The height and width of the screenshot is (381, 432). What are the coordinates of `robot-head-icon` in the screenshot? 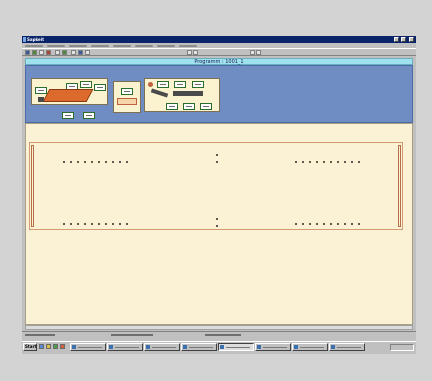 It's located at (150, 84).